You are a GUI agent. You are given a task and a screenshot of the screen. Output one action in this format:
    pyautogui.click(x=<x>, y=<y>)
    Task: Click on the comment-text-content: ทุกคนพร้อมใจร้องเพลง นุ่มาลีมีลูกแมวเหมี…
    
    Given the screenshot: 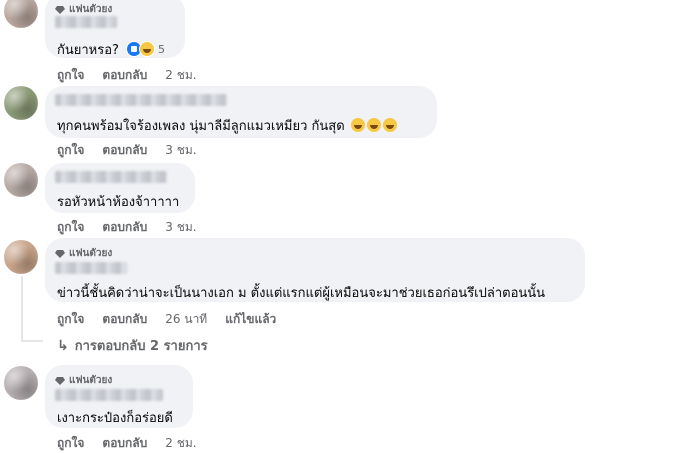 What is the action you would take?
    pyautogui.click(x=201, y=126)
    